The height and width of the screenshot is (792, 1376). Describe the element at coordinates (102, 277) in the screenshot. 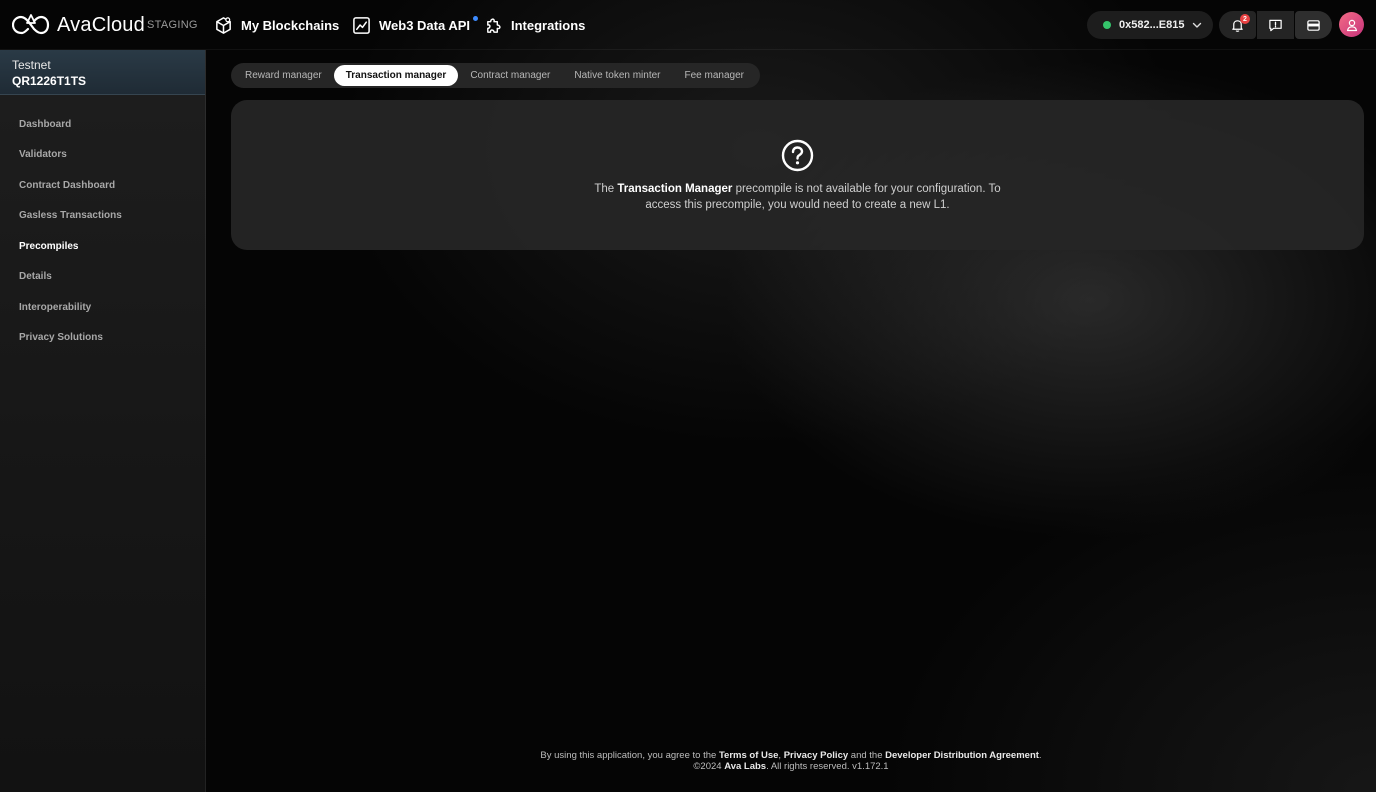

I see `sidebar-item-details: Details` at that location.